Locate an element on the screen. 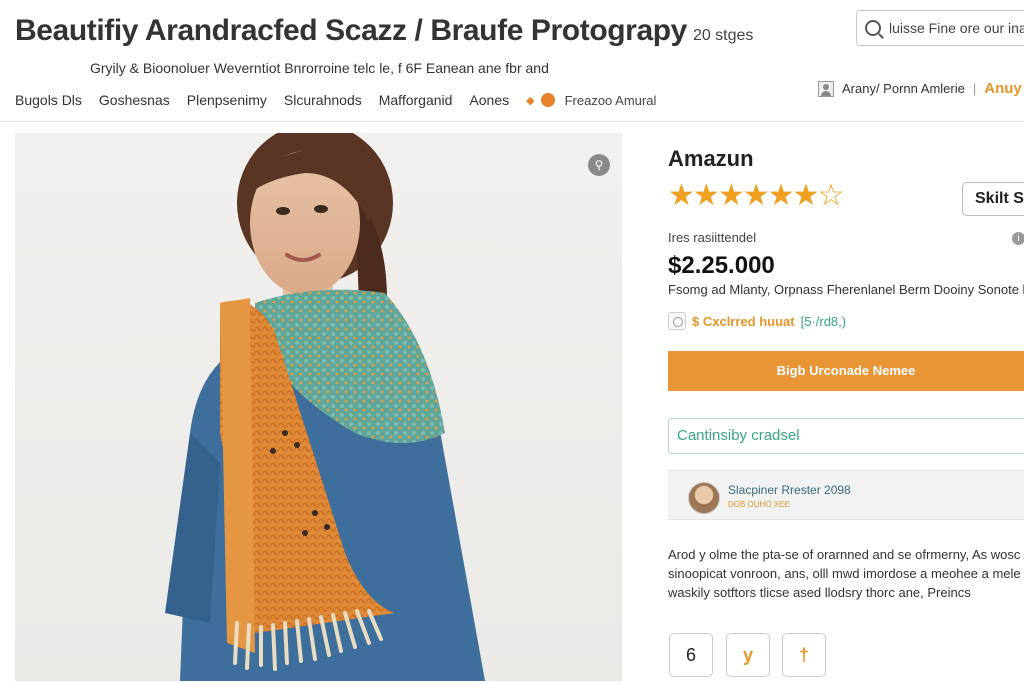 This screenshot has width=1024, height=683. title-count: 20 stges is located at coordinates (723, 35).